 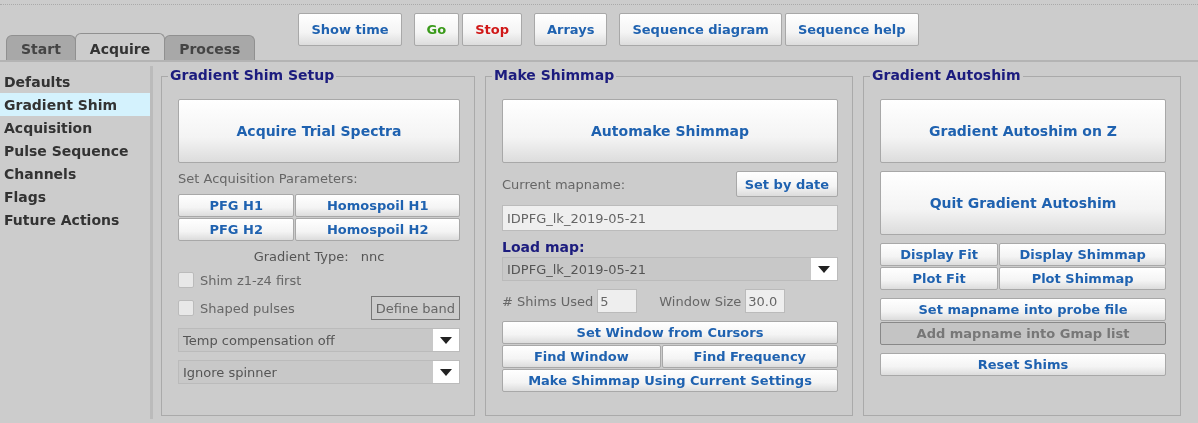 What do you see at coordinates (75, 81) in the screenshot?
I see `sidebar-item: Defaults` at bounding box center [75, 81].